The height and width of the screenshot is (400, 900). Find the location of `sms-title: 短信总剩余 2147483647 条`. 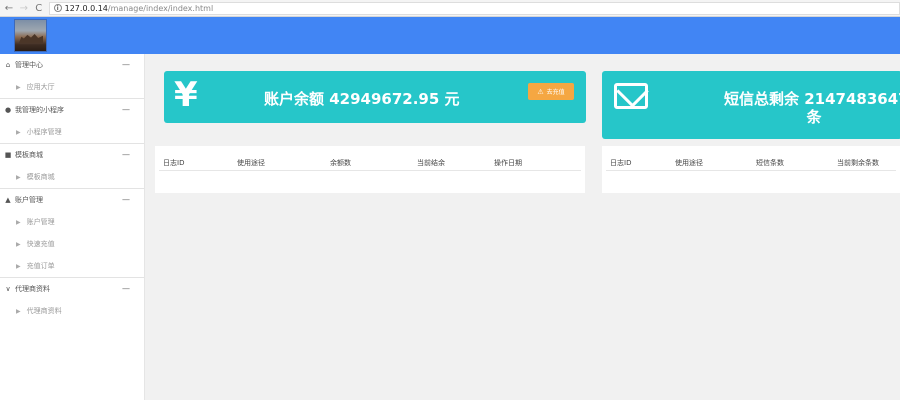

sms-title: 短信总剩余 2147483647 条 is located at coordinates (812, 108).